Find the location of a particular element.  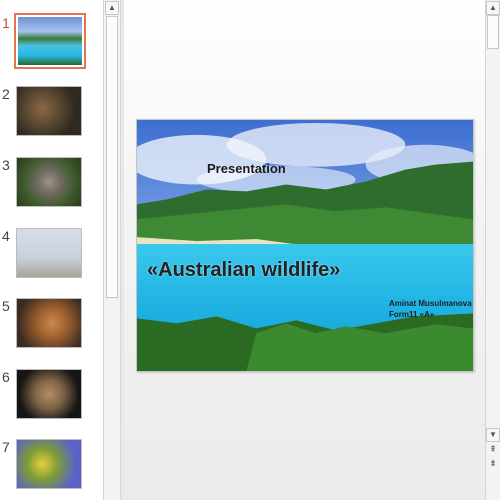

slide-thumbnail-7: 7 is located at coordinates (51, 467).